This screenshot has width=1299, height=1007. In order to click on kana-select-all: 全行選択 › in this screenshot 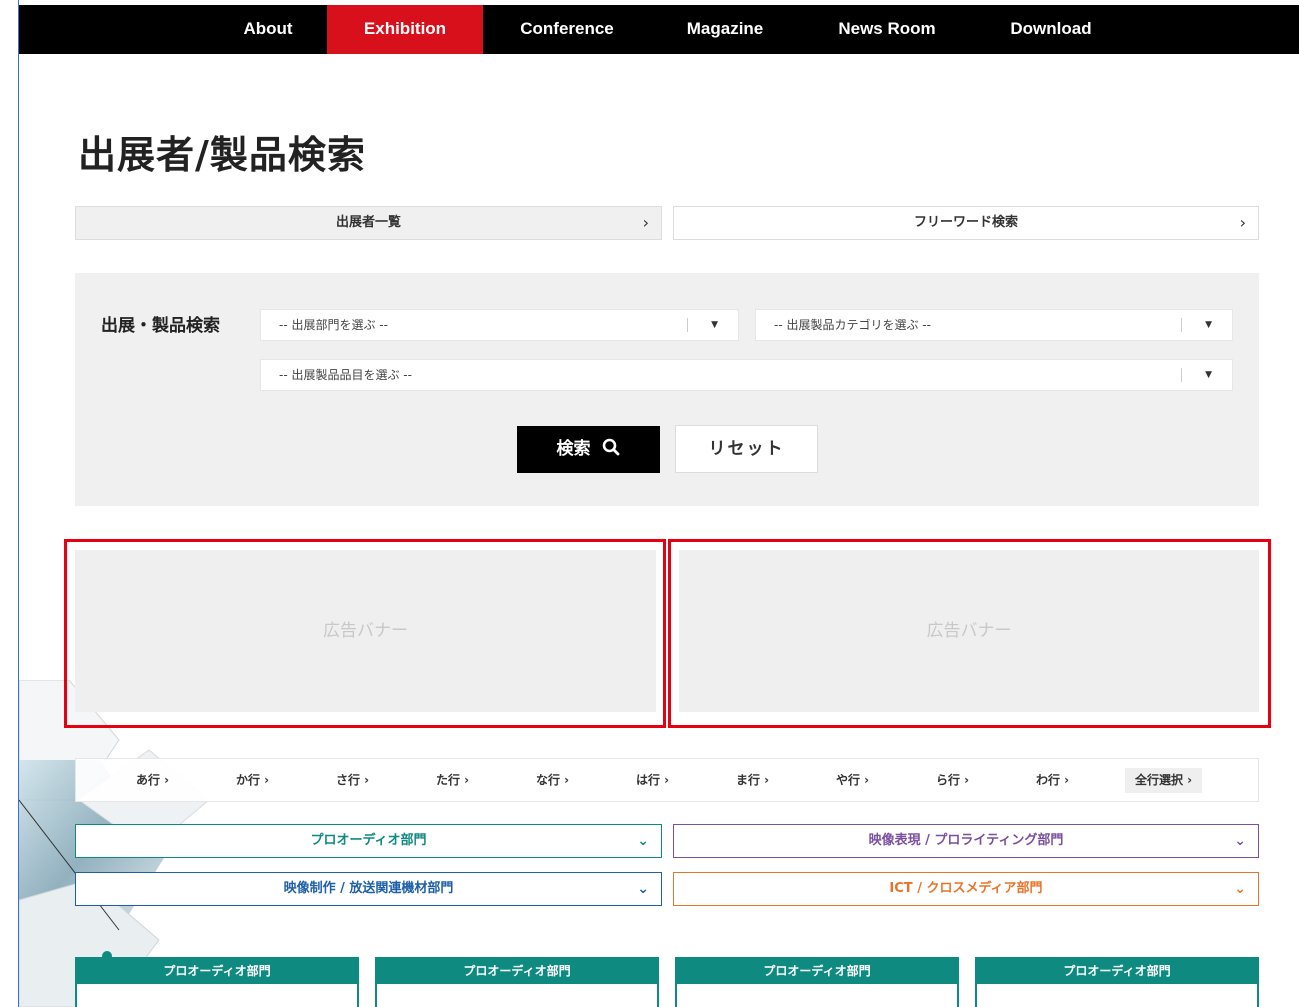, I will do `click(1164, 780)`.